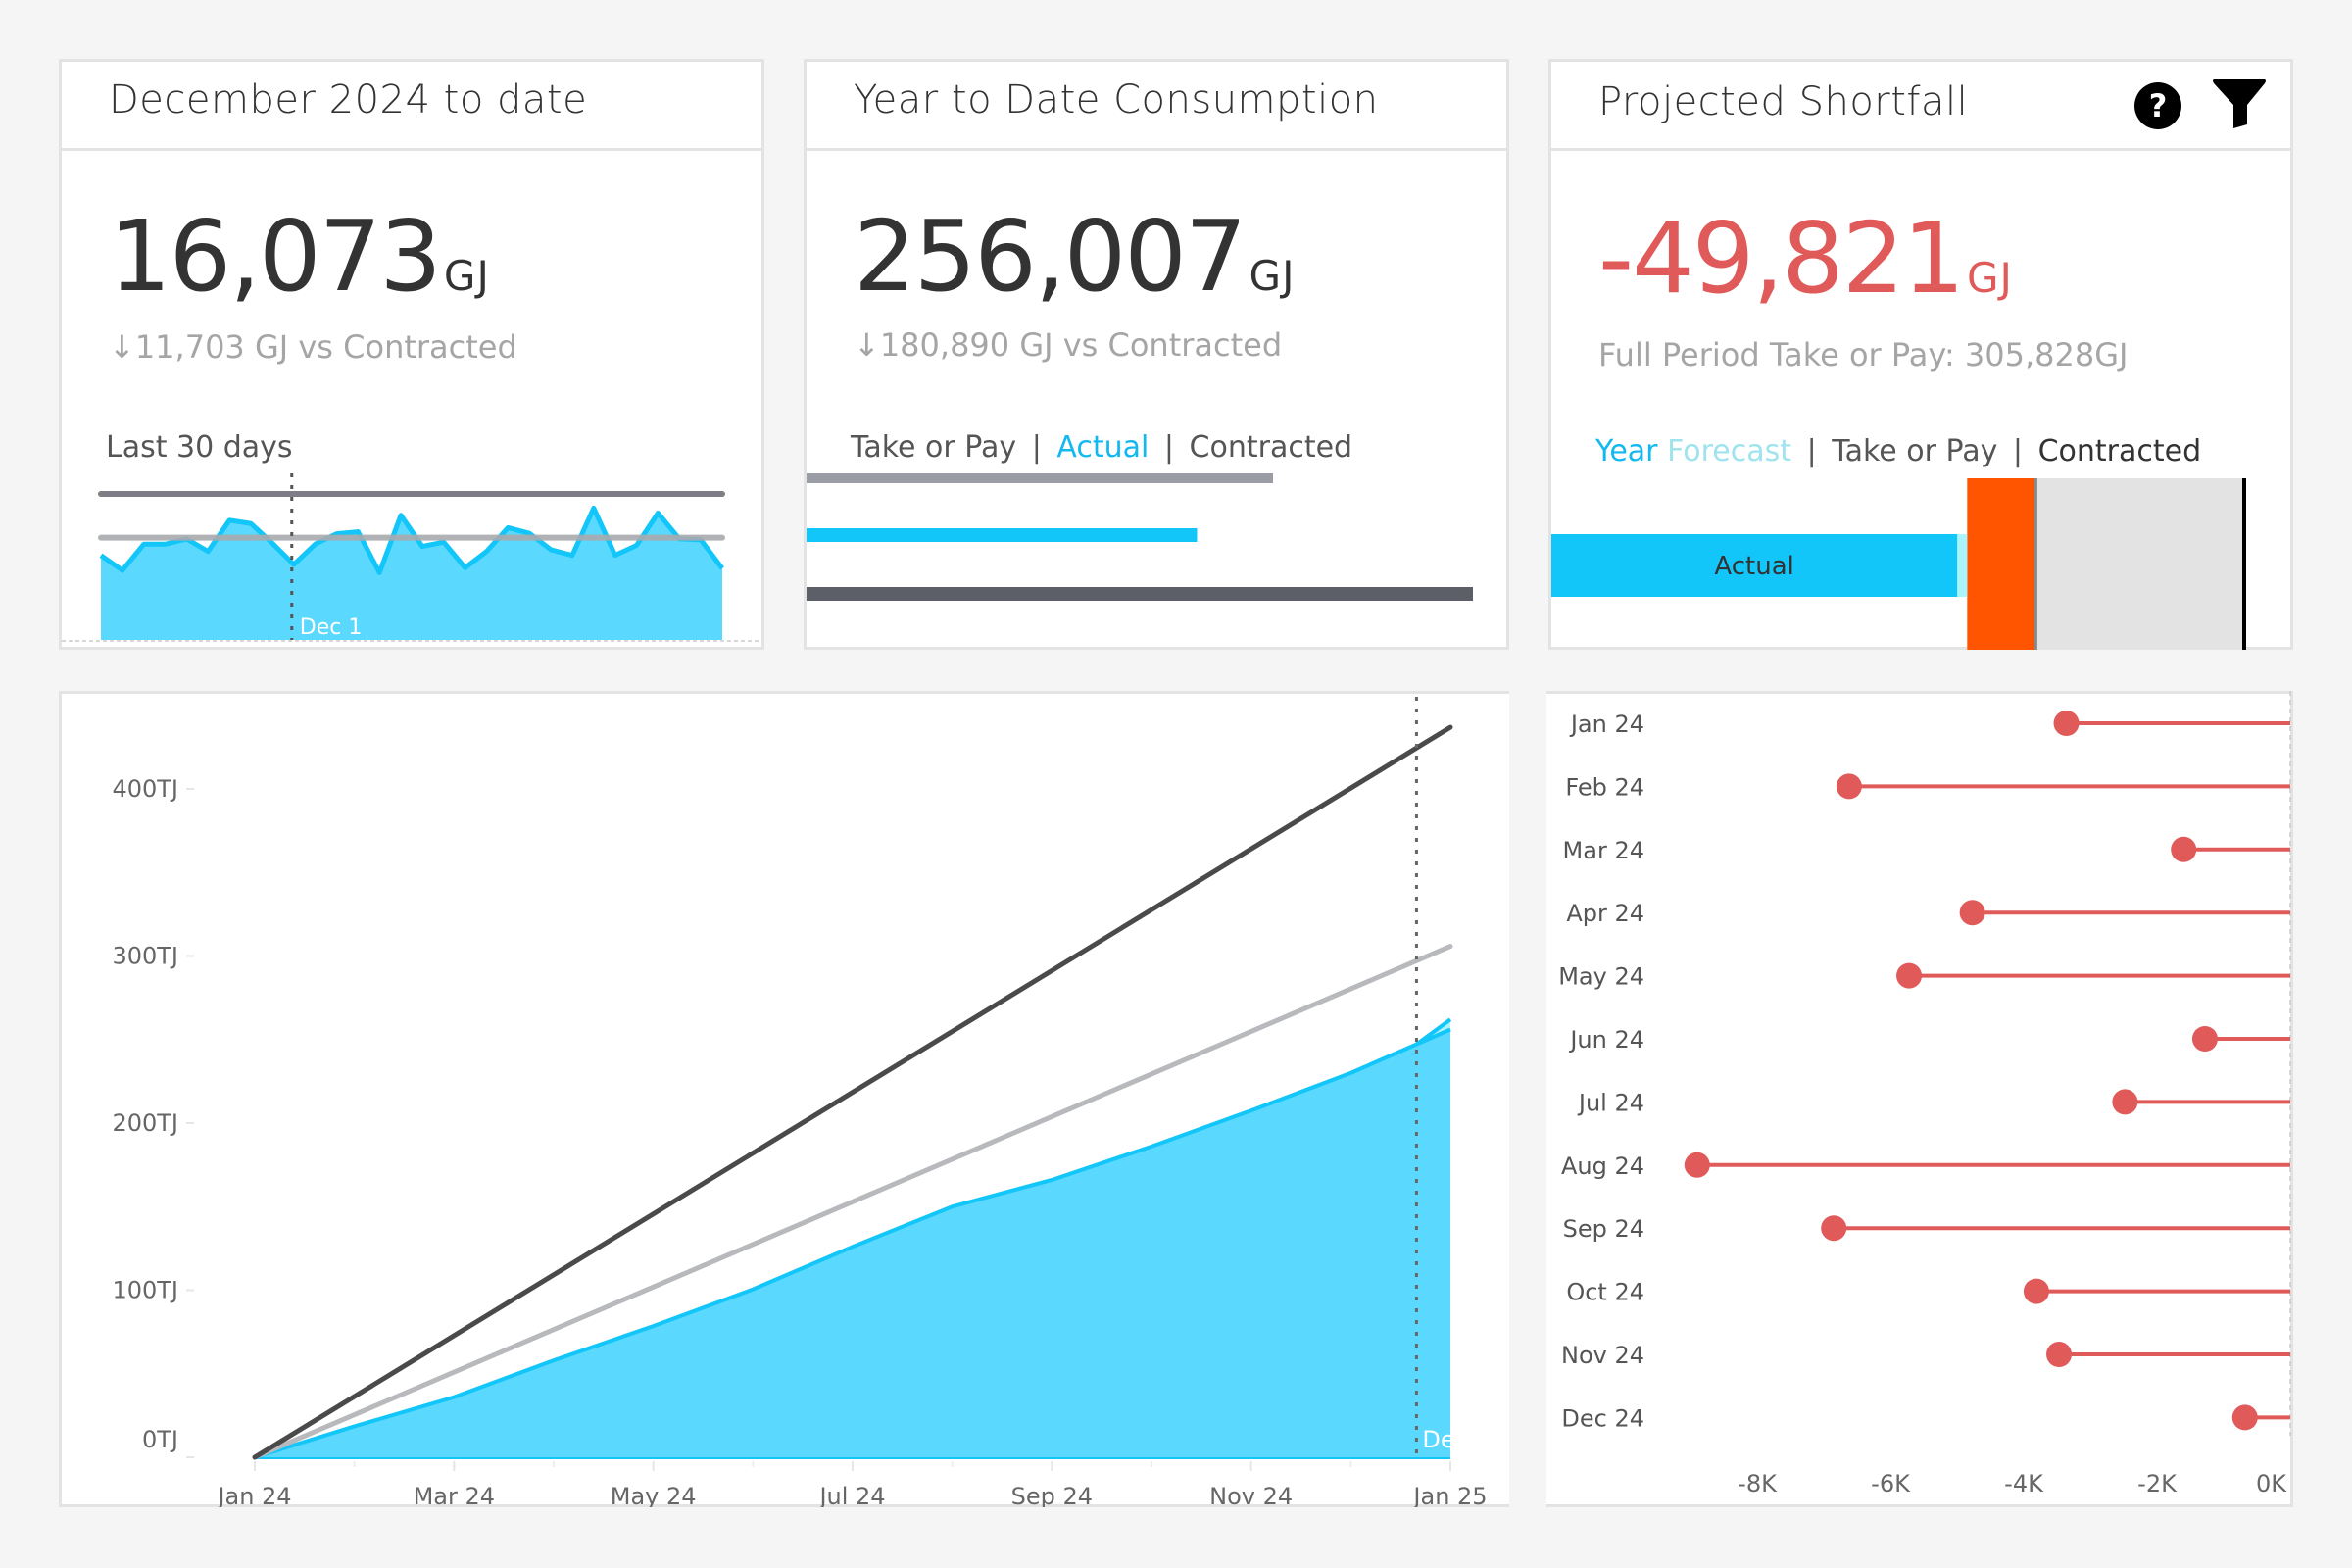 The width and height of the screenshot is (2352, 1568). What do you see at coordinates (654, 1495) in the screenshot?
I see `x-tick-label: May 24` at bounding box center [654, 1495].